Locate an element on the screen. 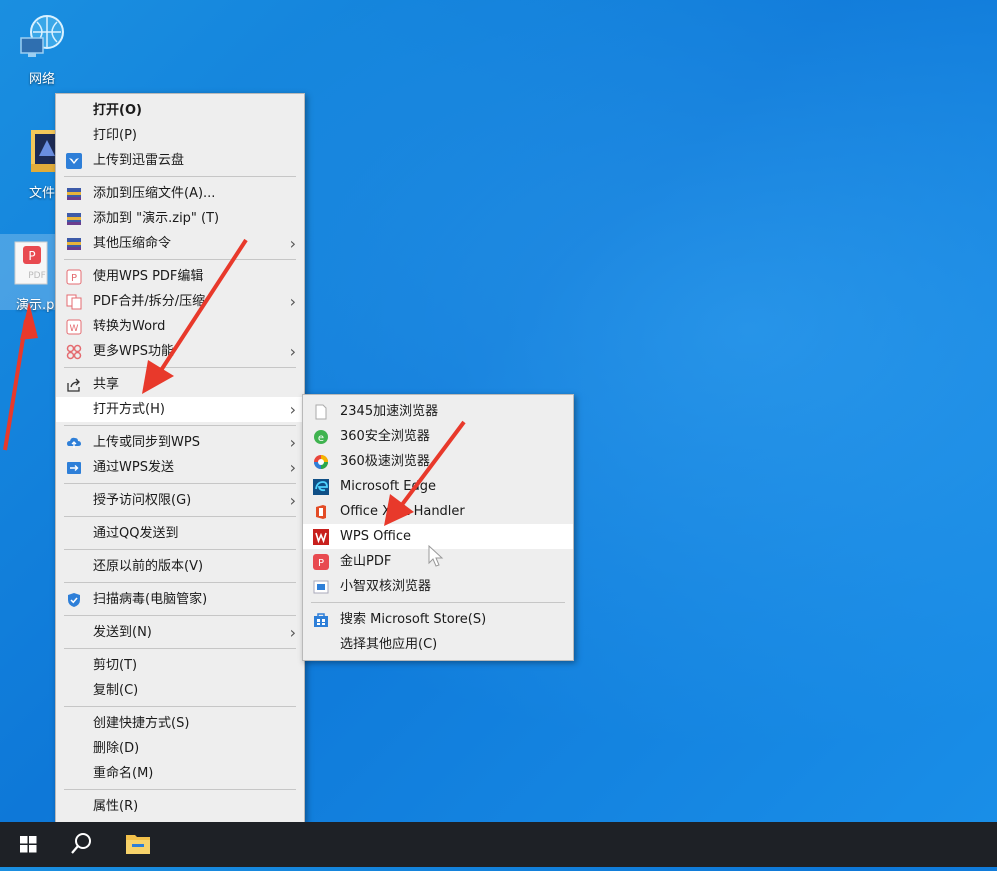 Image resolution: width=997 pixels, height=871 pixels. taskbar-file-explorer-button is located at coordinates (138, 844).